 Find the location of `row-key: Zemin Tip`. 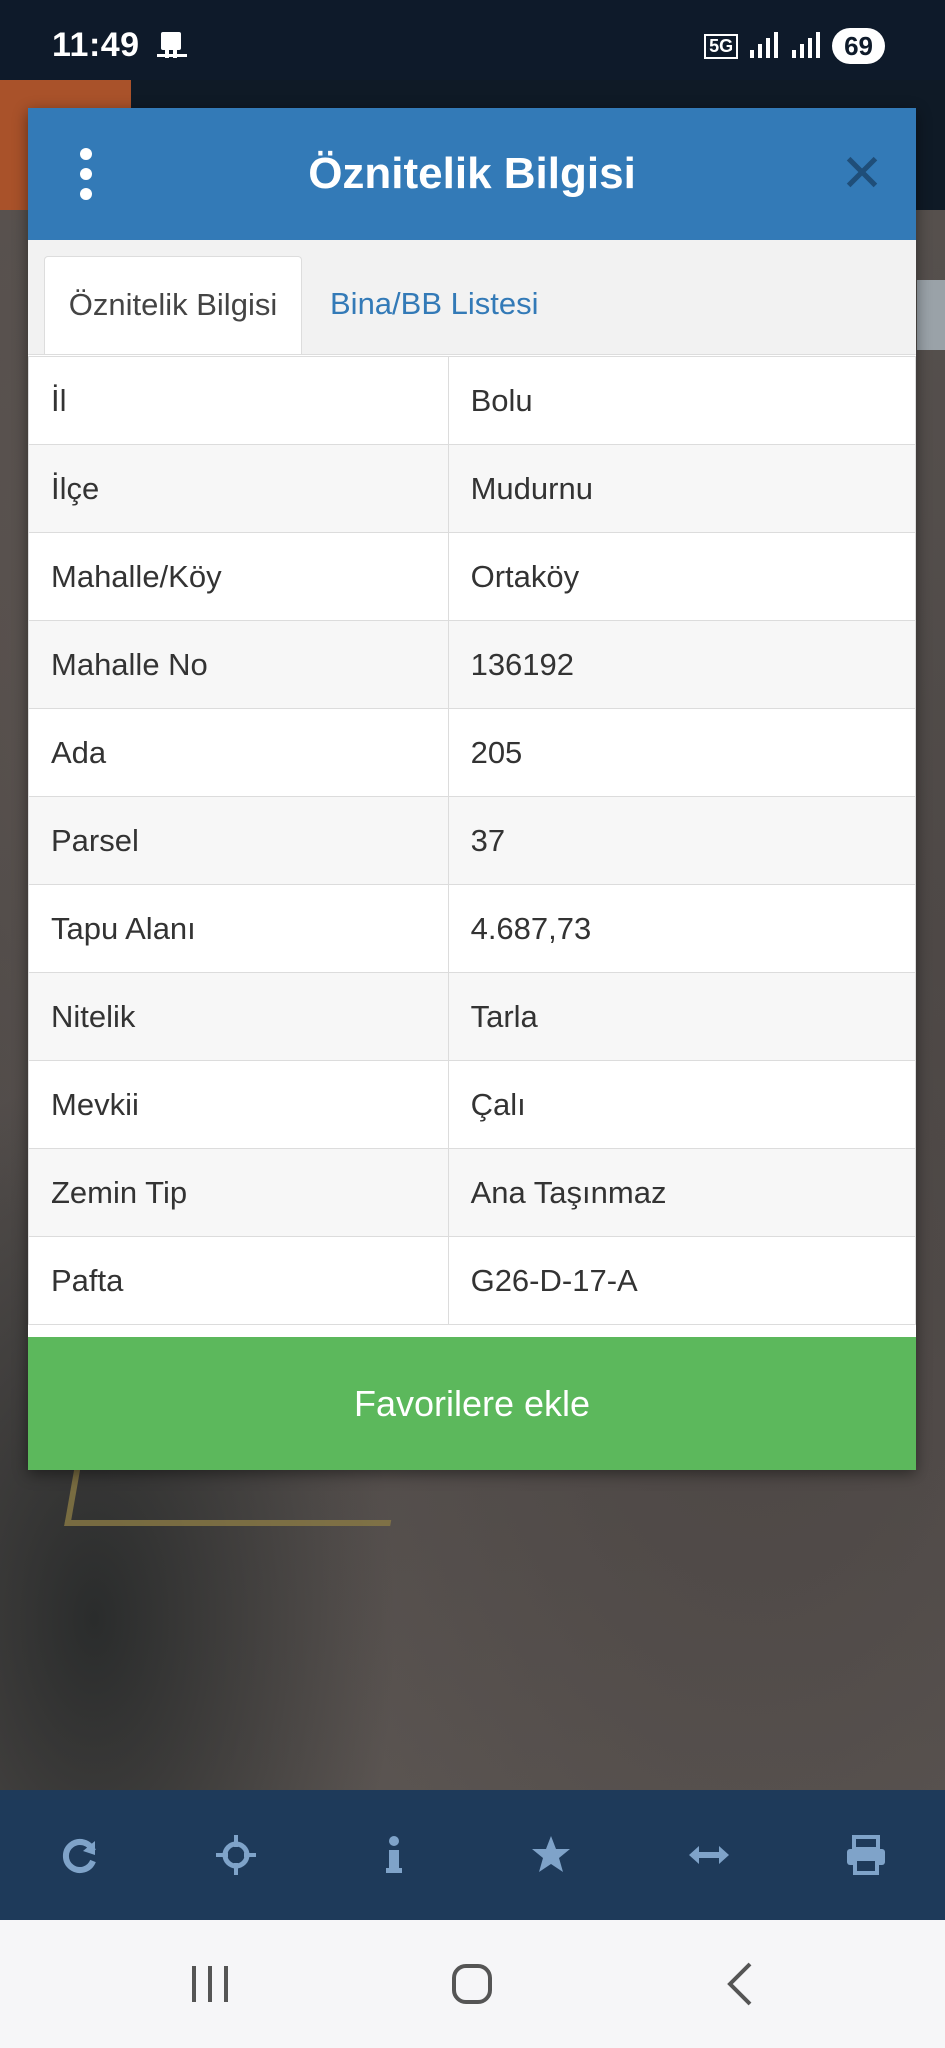

row-key: Zemin Tip is located at coordinates (238, 1192).